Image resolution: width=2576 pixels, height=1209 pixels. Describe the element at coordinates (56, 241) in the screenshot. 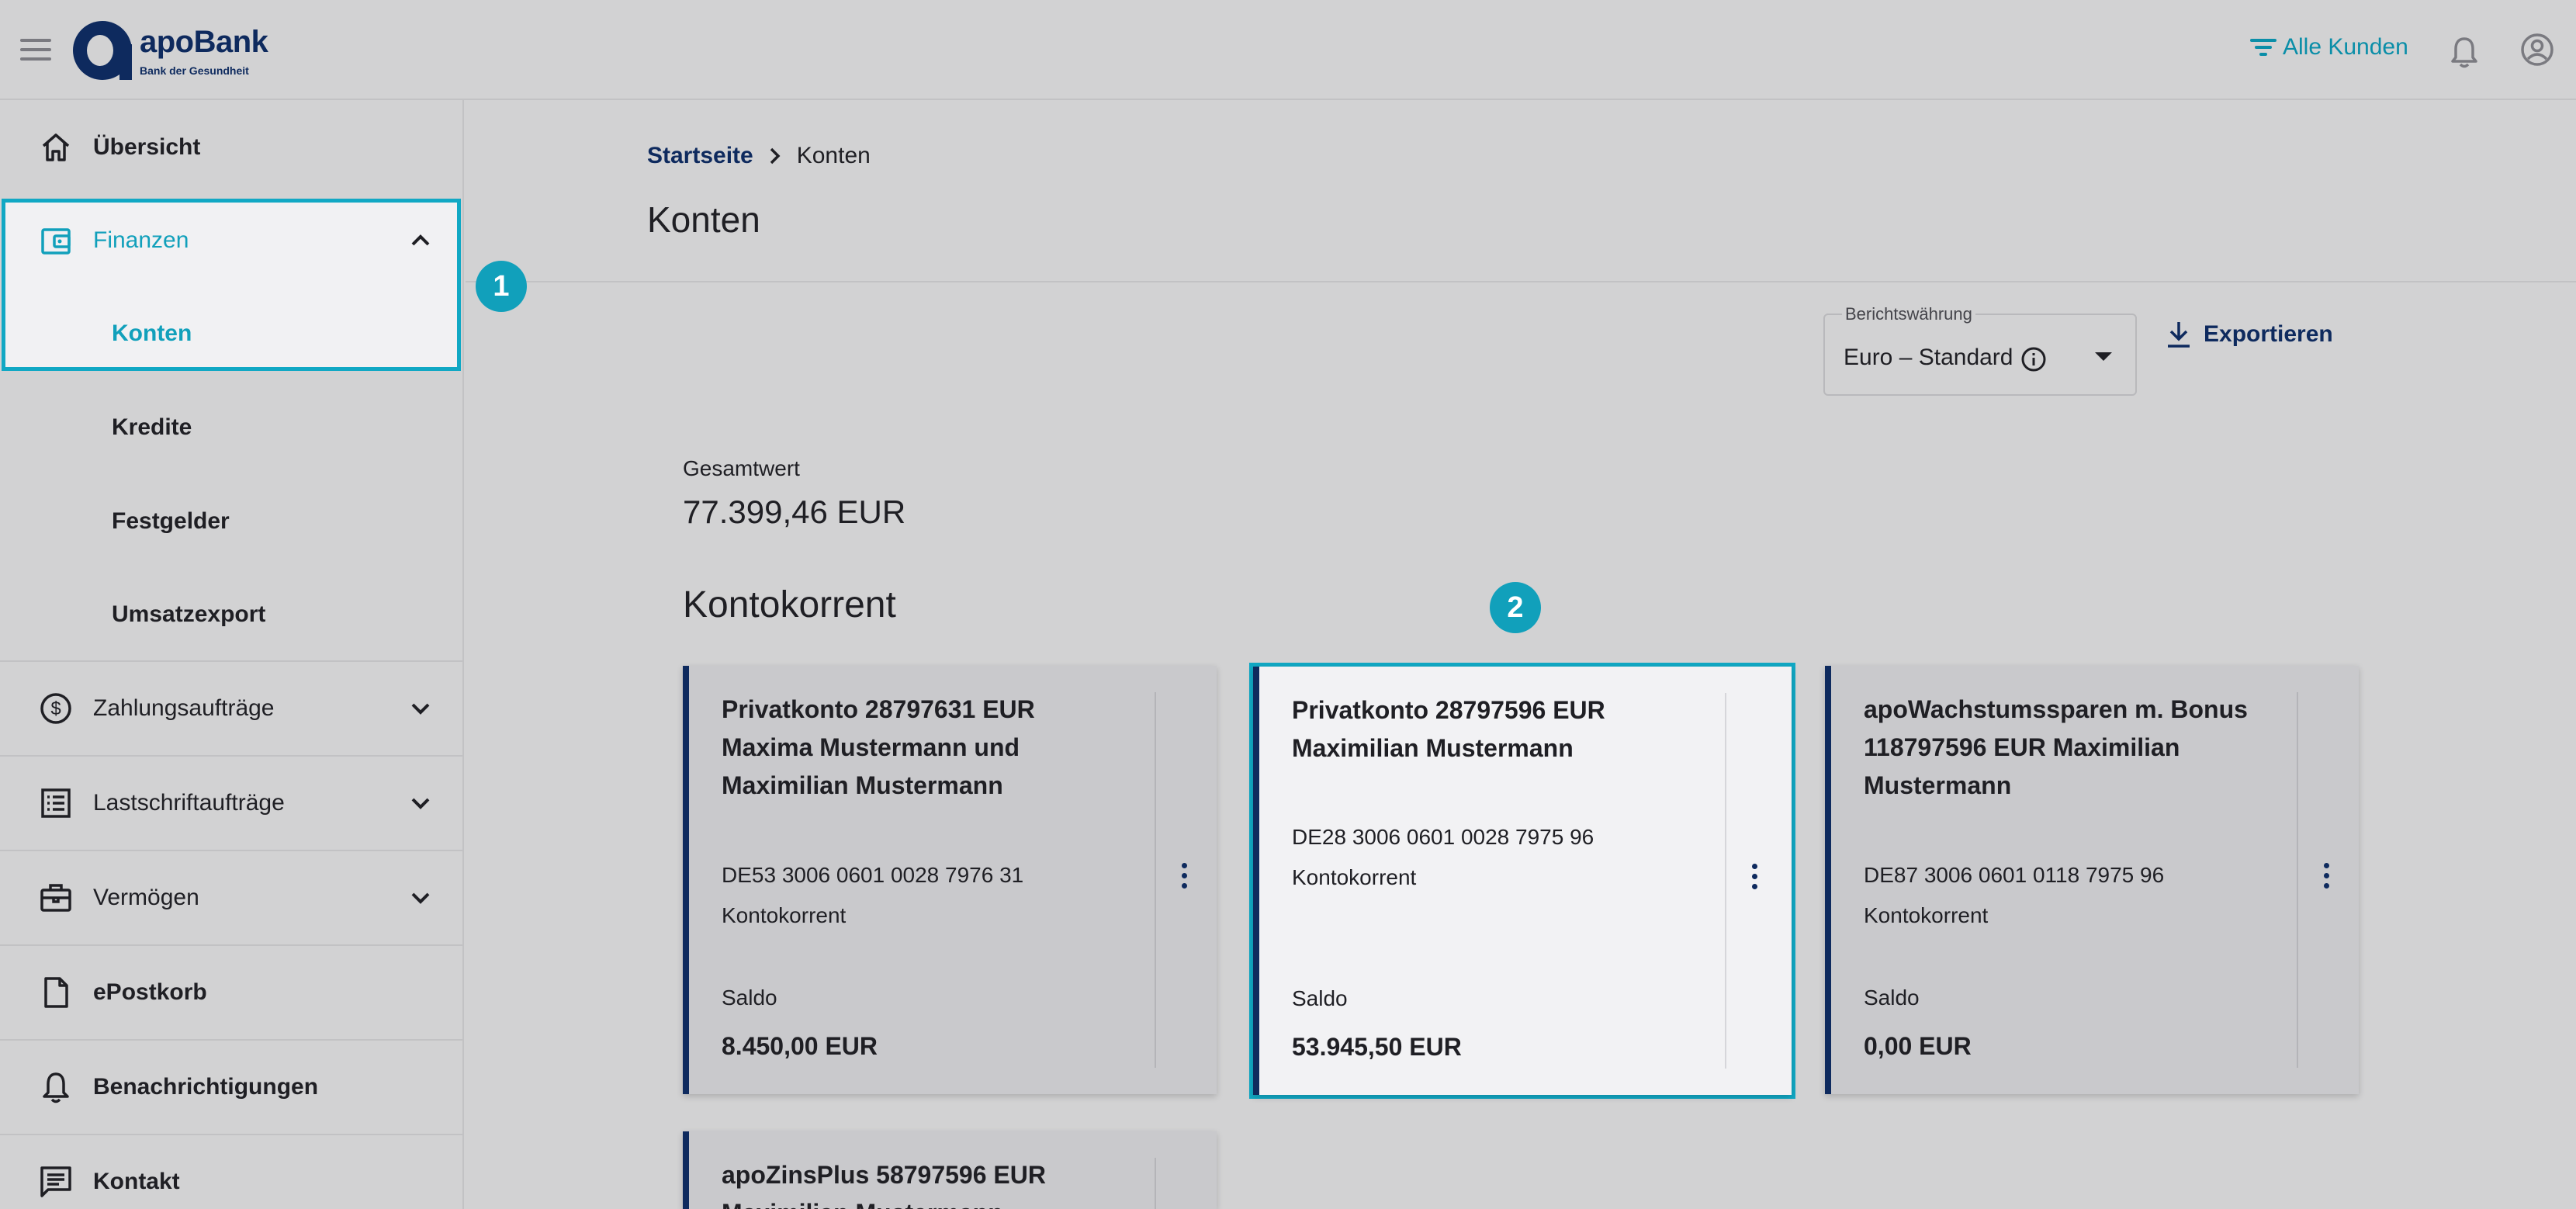

I see `wallet-icon` at that location.